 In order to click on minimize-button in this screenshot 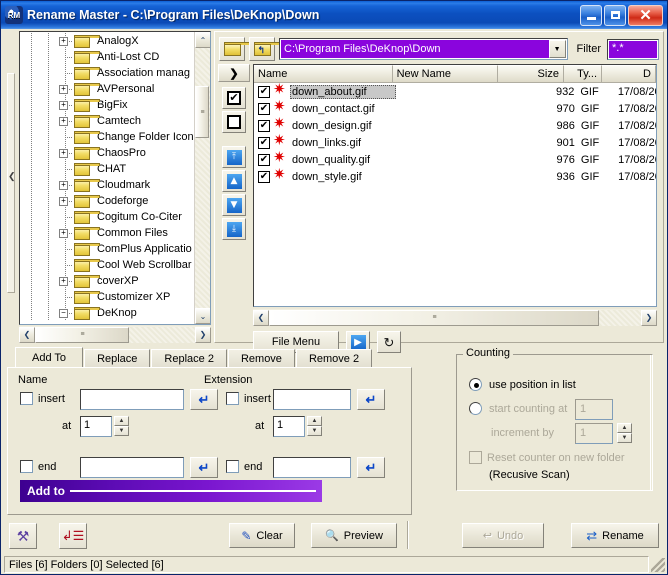, I will do `click(591, 15)`.